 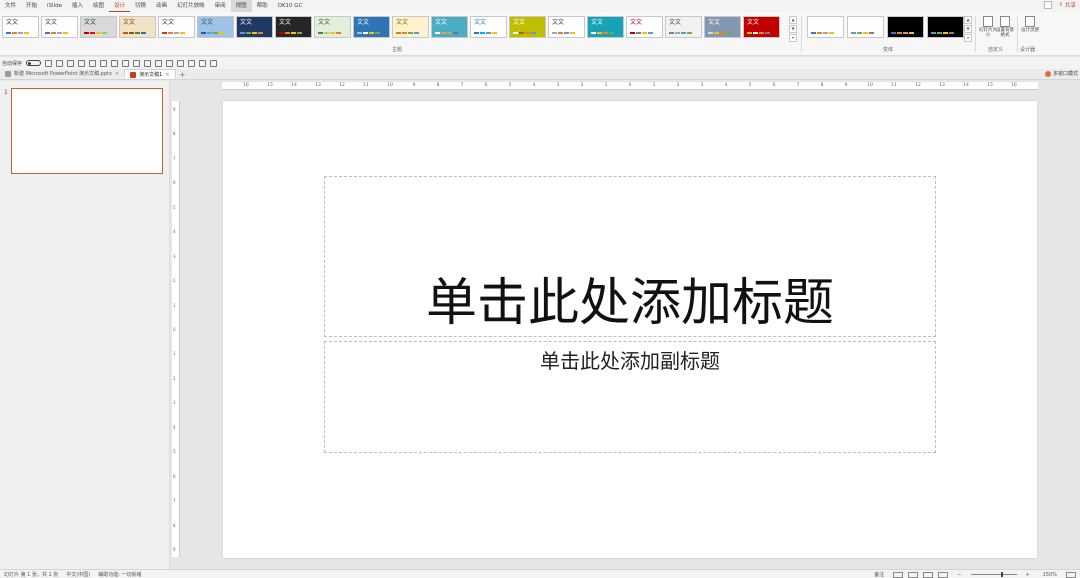 What do you see at coordinates (60, 63) in the screenshot?
I see `undo-icon` at bounding box center [60, 63].